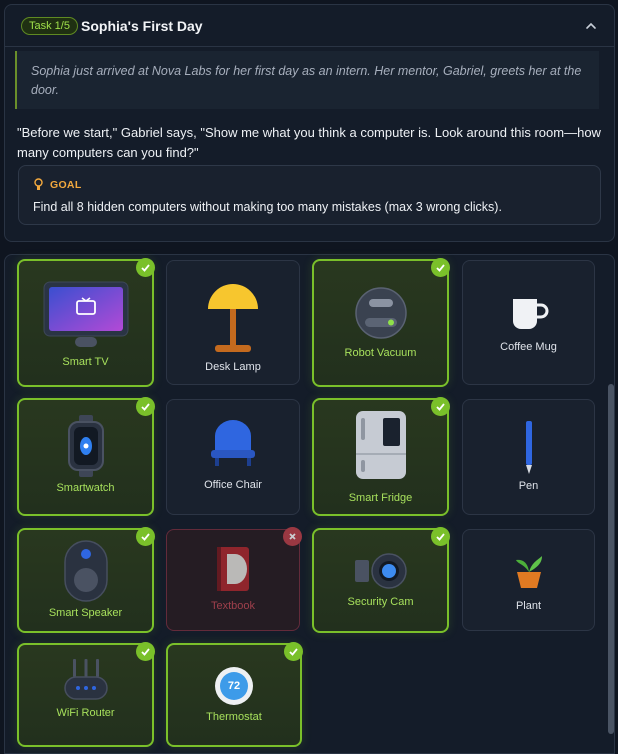 Image resolution: width=618 pixels, height=754 pixels. Describe the element at coordinates (380, 313) in the screenshot. I see `robot-vacuum-icon` at that location.